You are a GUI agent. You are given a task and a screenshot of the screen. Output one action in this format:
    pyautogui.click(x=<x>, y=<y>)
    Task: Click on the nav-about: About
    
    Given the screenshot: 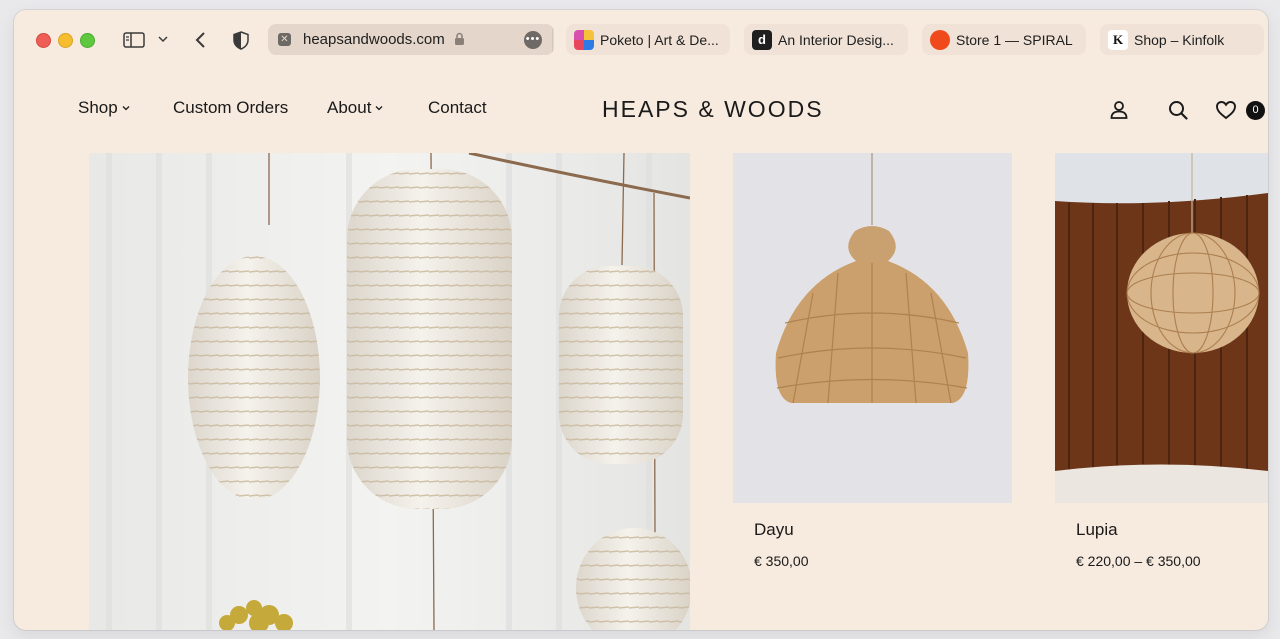 What is the action you would take?
    pyautogui.click(x=355, y=108)
    